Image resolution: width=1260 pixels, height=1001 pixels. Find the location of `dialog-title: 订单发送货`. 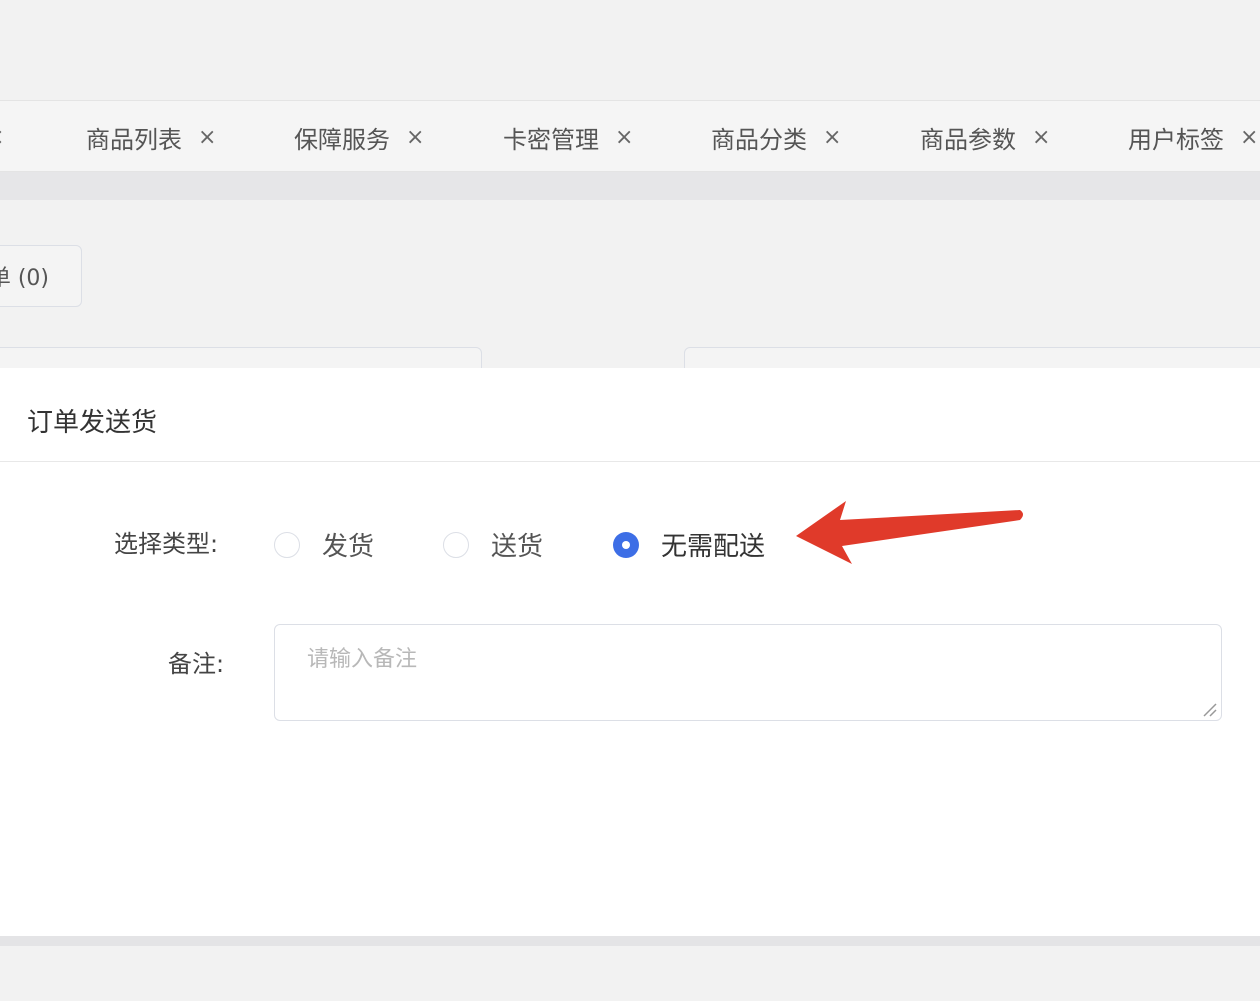

dialog-title: 订单发送货 is located at coordinates (92, 423).